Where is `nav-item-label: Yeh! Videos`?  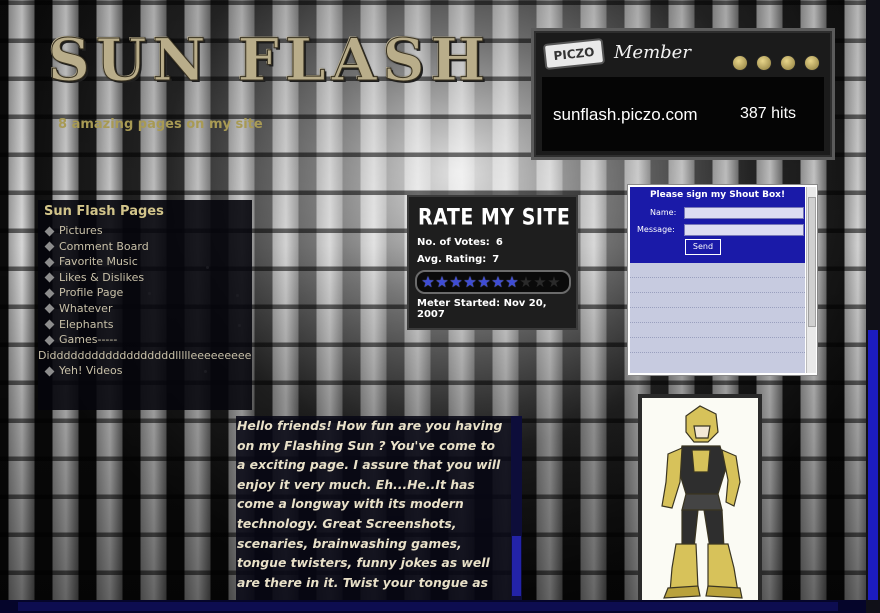 nav-item-label: Yeh! Videos is located at coordinates (90, 370).